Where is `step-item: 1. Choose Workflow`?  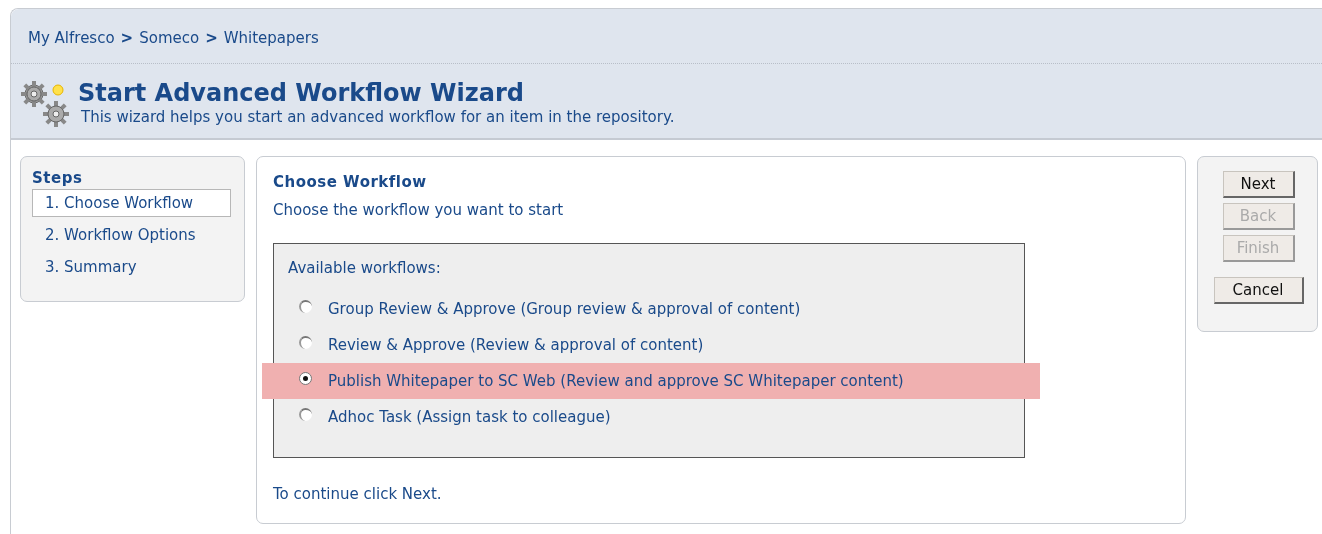 step-item: 1. Choose Workflow is located at coordinates (131, 203).